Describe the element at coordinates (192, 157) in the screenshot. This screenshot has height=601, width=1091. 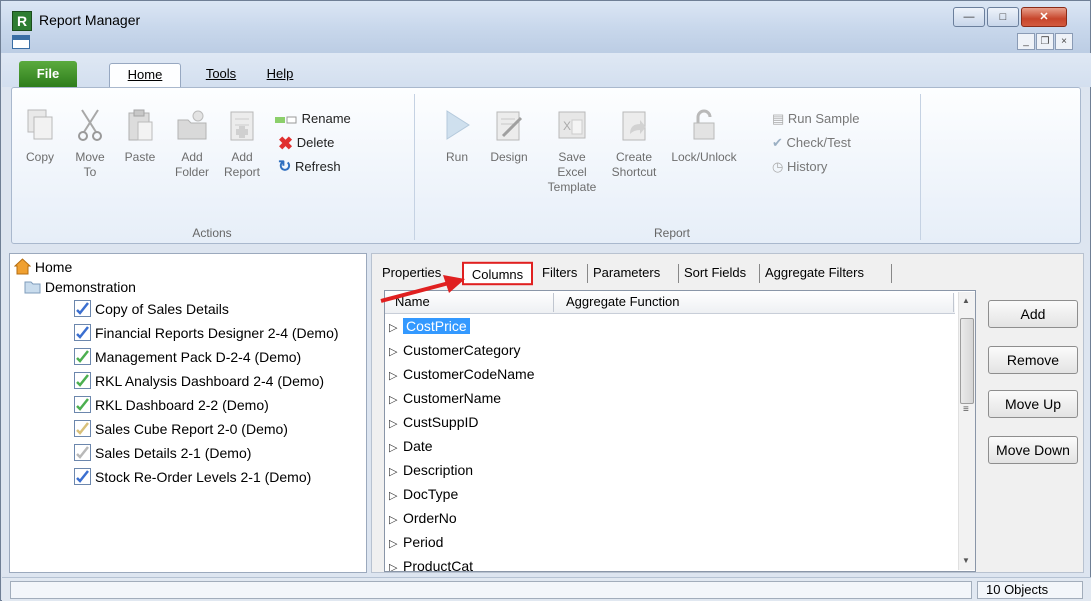
I see `add-folder-label-1: Add` at that location.